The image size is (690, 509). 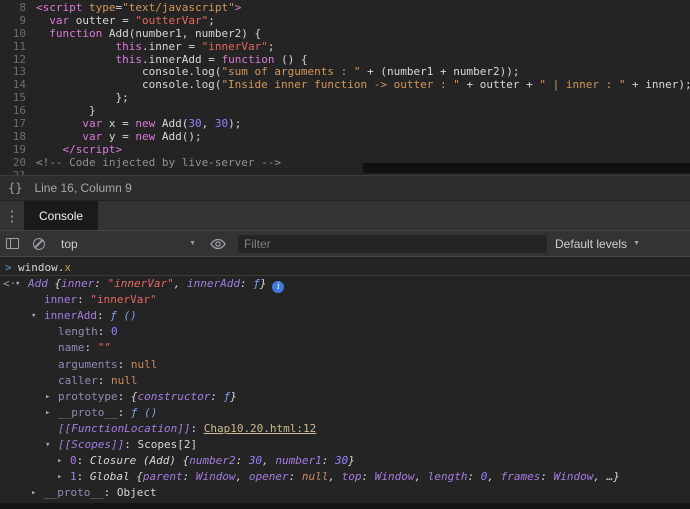 I want to click on console-text: 1, so click(x=73, y=477).